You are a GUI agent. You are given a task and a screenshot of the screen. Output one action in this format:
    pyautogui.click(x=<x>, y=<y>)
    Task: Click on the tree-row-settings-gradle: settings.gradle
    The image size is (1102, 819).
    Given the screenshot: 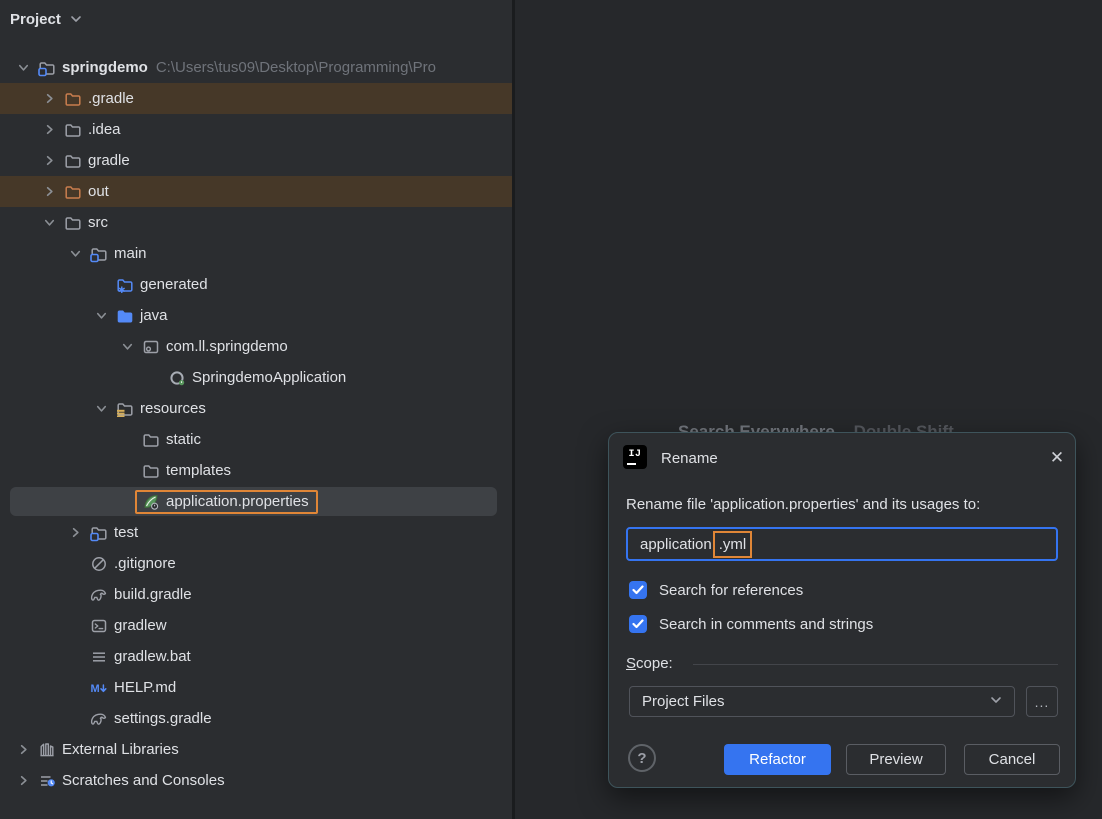 What is the action you would take?
    pyautogui.click(x=256, y=718)
    